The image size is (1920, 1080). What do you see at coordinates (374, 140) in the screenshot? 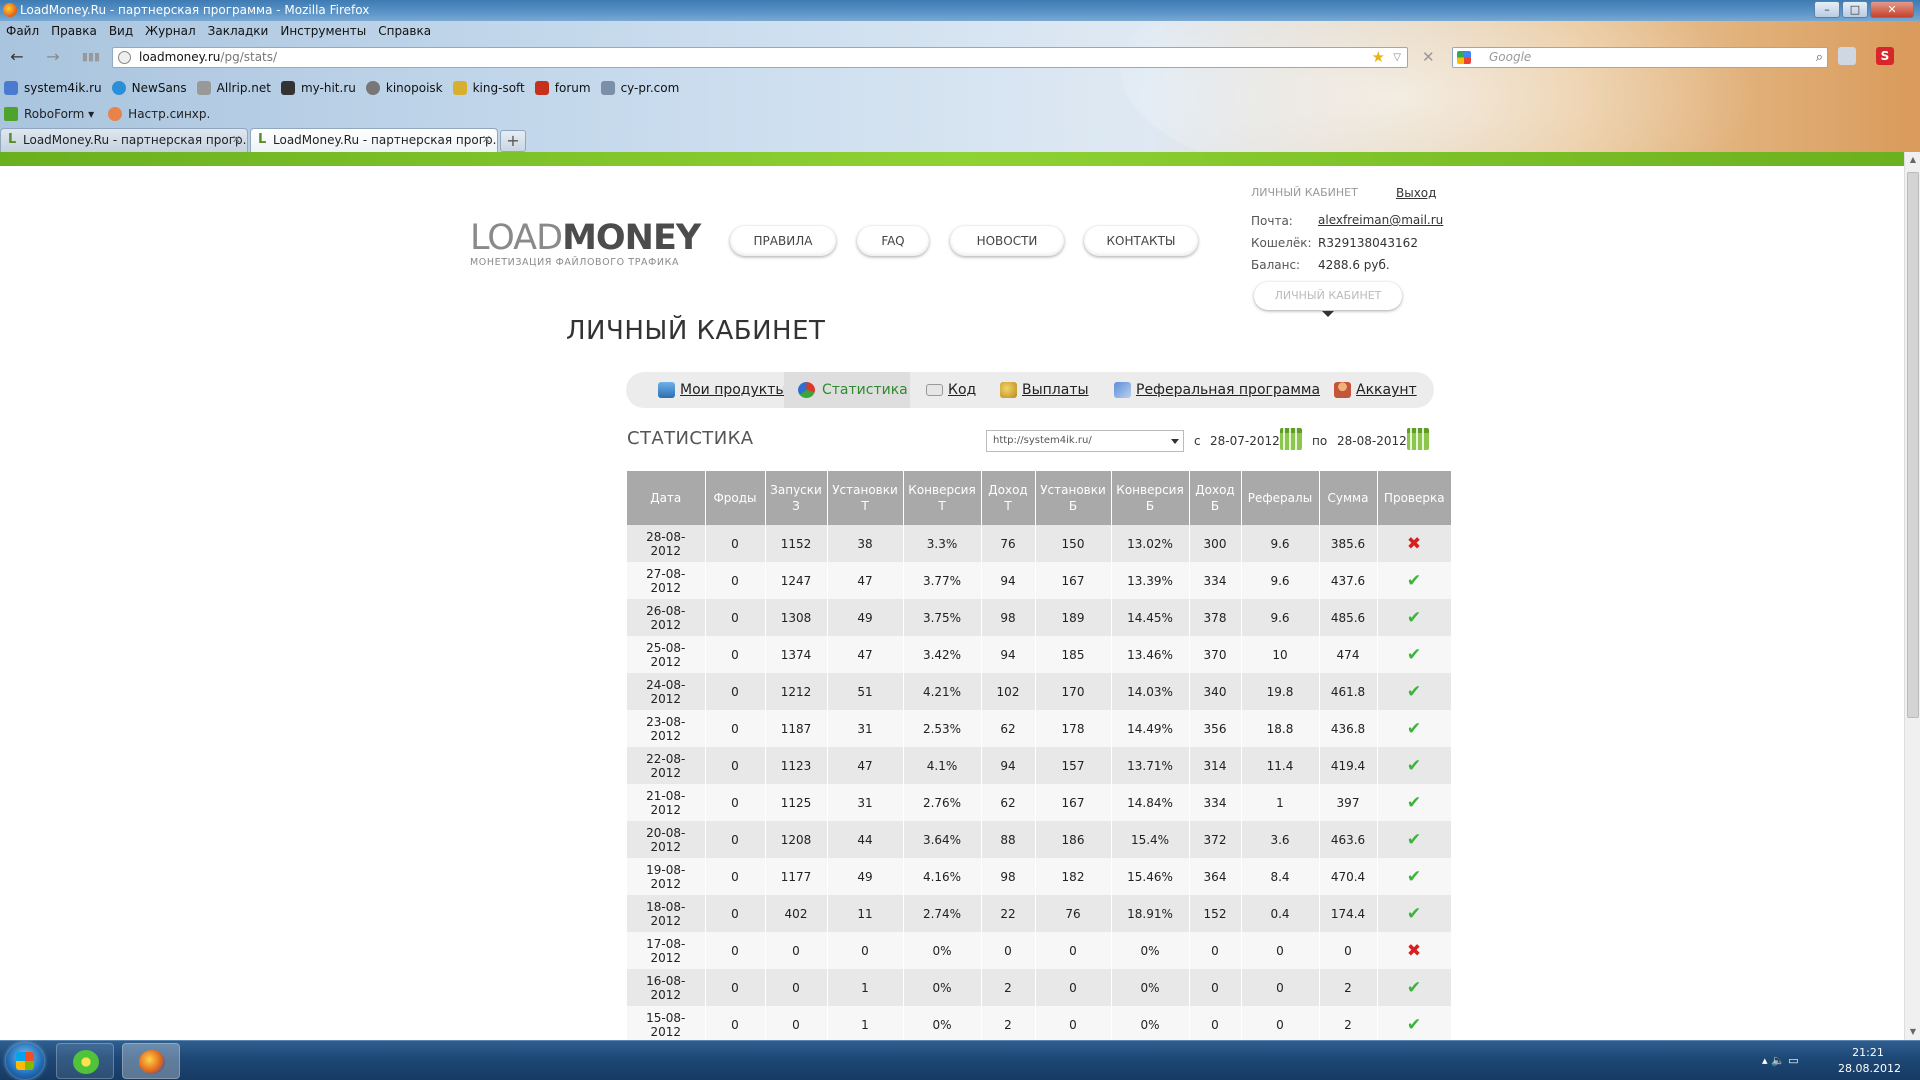
I see `browser-tab-2-active: L LoadMoney.Ru - партнерская прогр... ✕` at bounding box center [374, 140].